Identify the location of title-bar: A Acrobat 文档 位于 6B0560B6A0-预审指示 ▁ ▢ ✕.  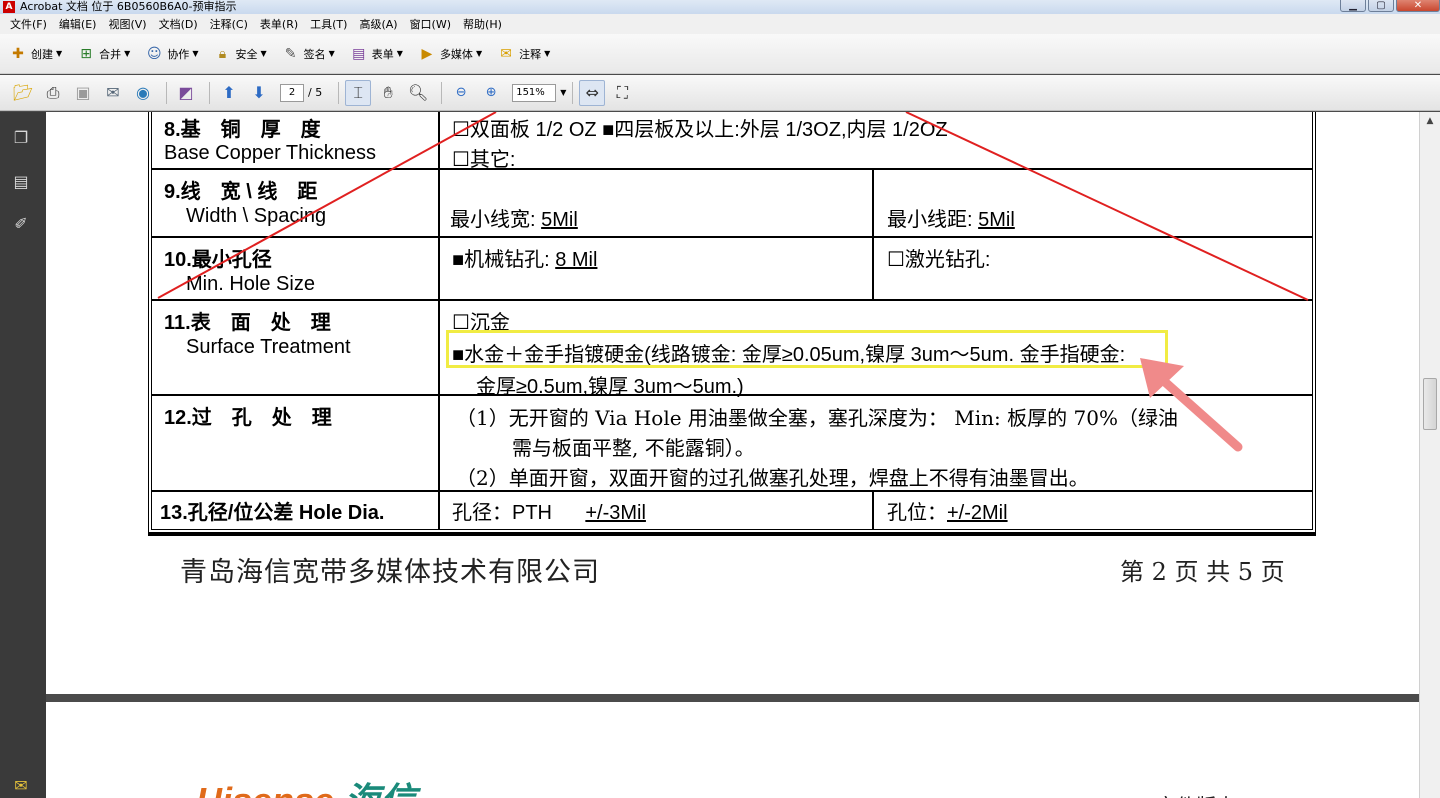
(720, 7).